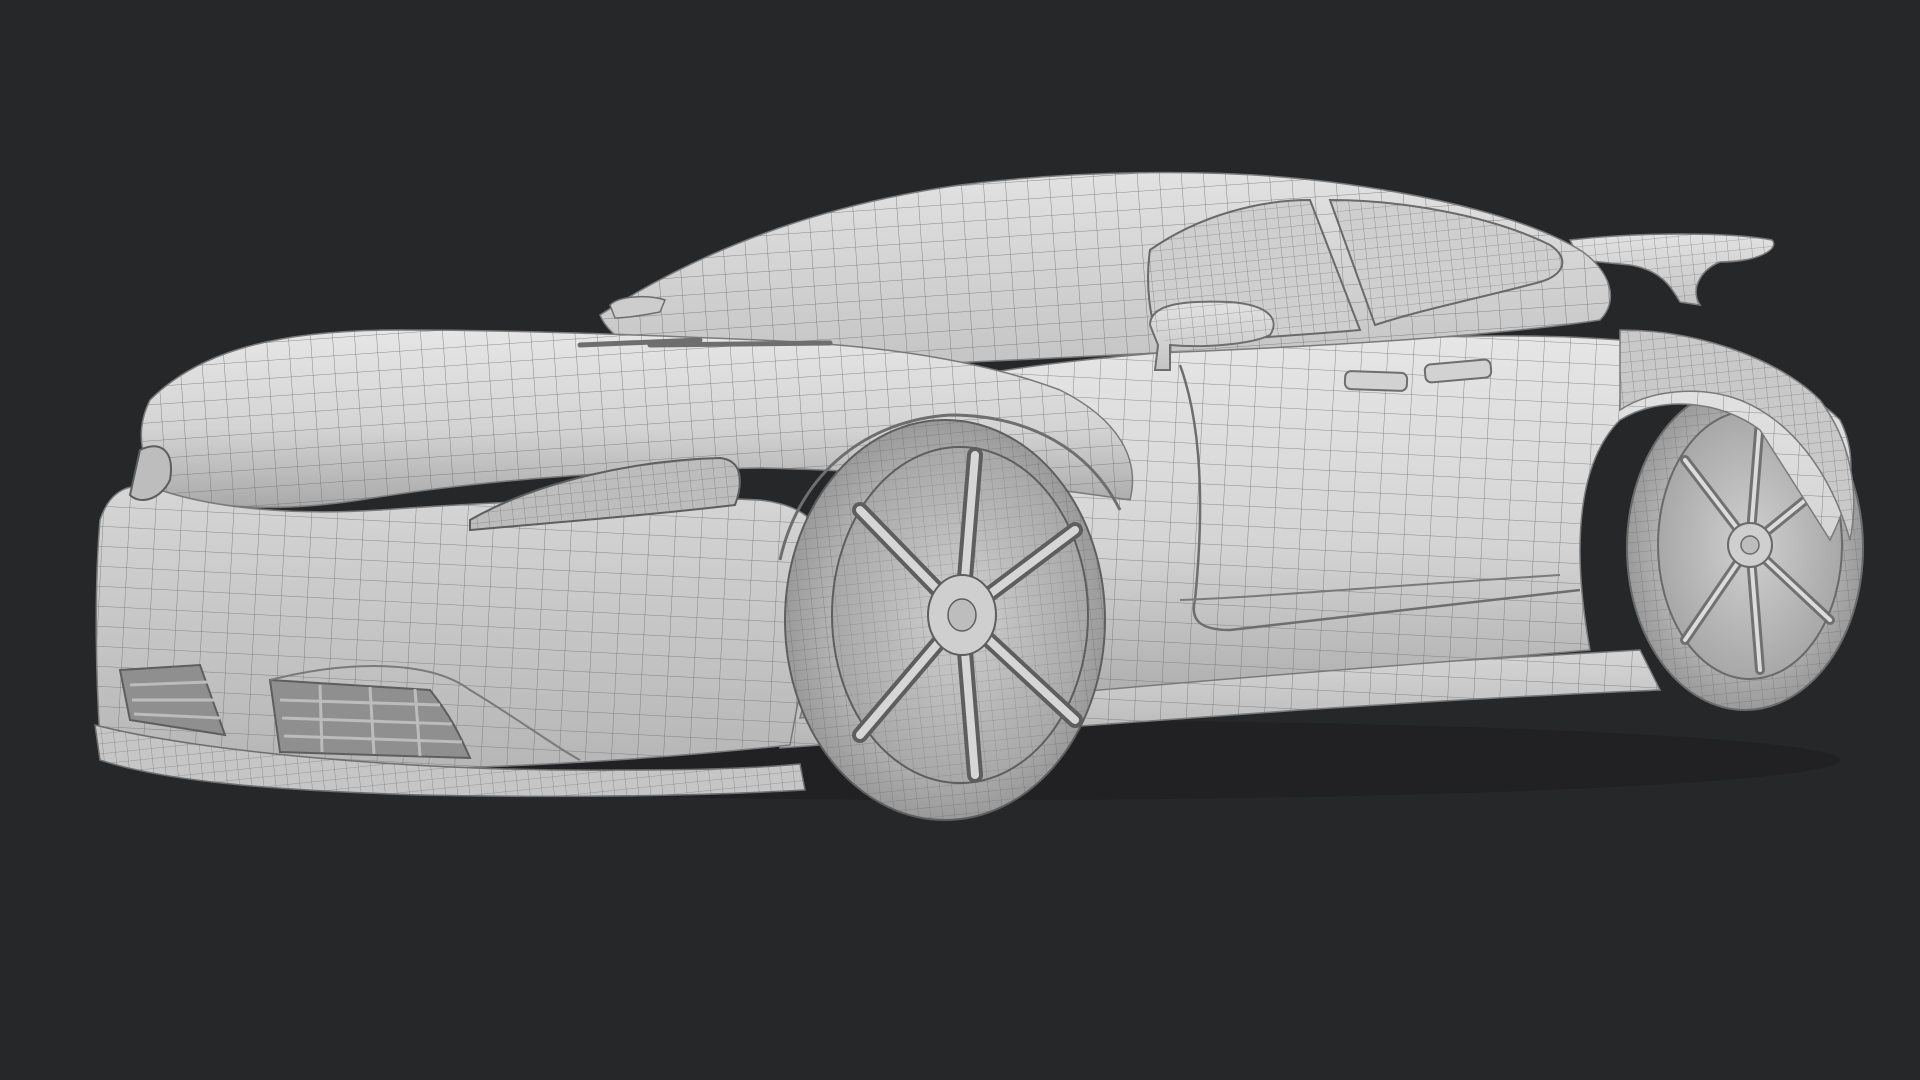 Image resolution: width=1920 pixels, height=1080 pixels. I want to click on wiper-right, so click(740, 344).